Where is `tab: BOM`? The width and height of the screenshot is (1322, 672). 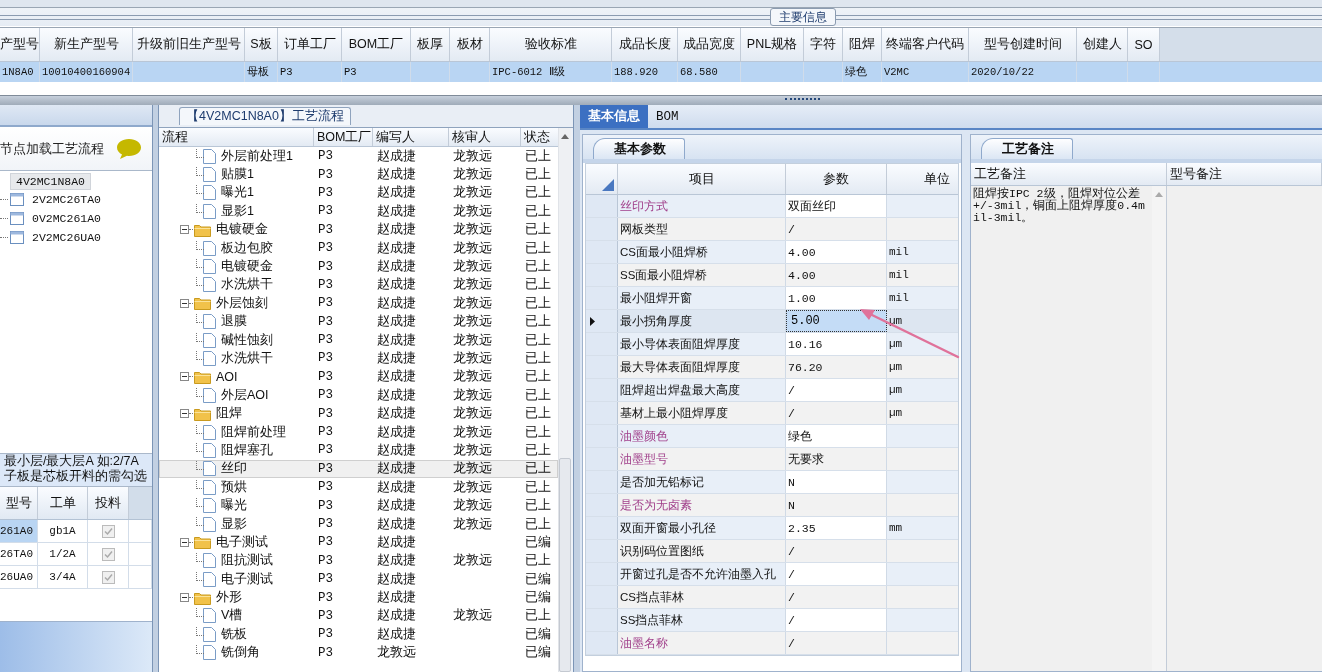
tab: BOM is located at coordinates (667, 116).